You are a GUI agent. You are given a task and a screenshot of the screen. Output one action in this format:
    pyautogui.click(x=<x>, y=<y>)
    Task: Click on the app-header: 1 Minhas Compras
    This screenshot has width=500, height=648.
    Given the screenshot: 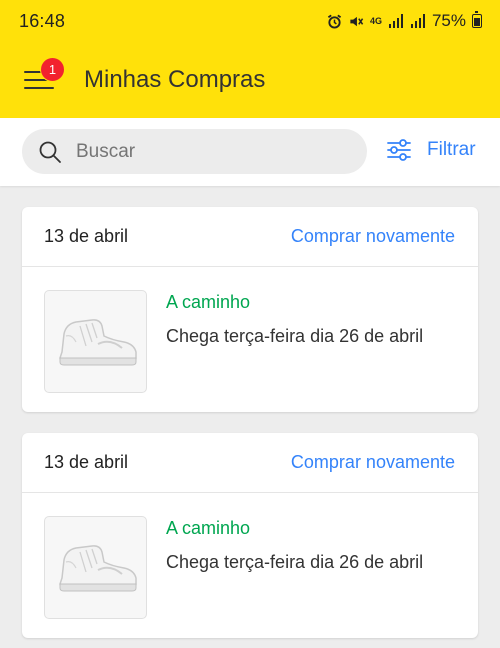 What is the action you would take?
    pyautogui.click(x=250, y=80)
    